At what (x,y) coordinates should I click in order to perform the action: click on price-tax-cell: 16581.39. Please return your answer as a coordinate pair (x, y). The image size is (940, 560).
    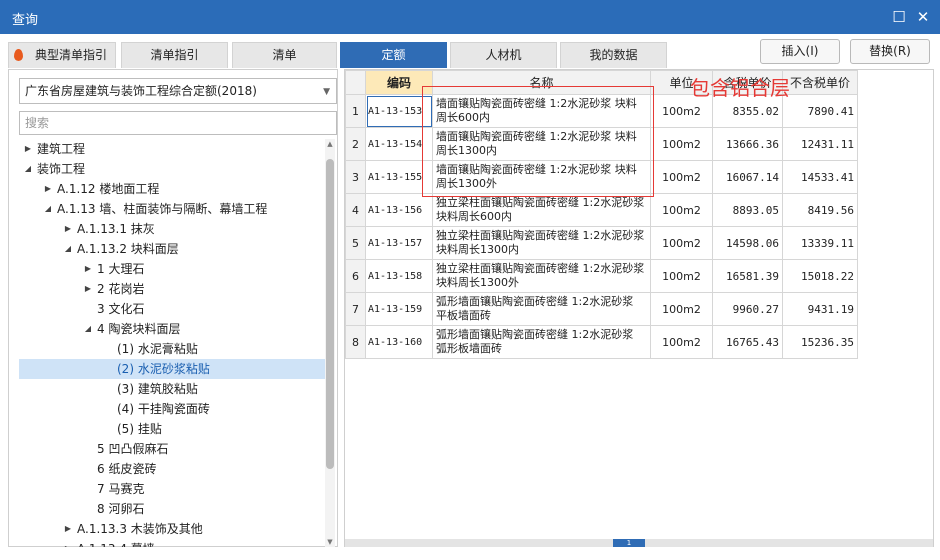
    Looking at the image, I should click on (747, 276).